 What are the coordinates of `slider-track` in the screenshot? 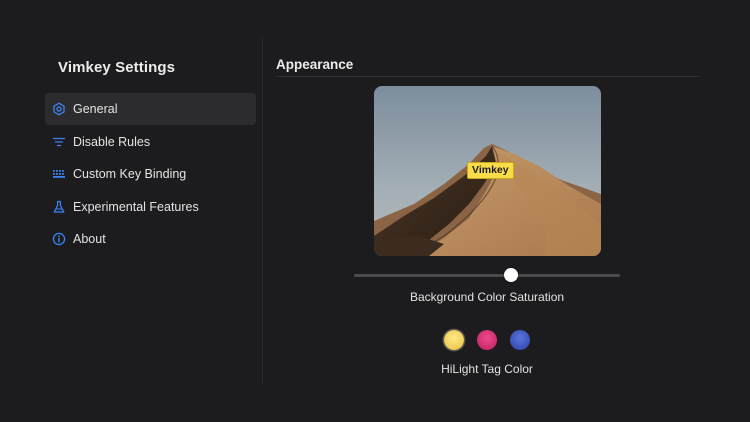 It's located at (487, 275).